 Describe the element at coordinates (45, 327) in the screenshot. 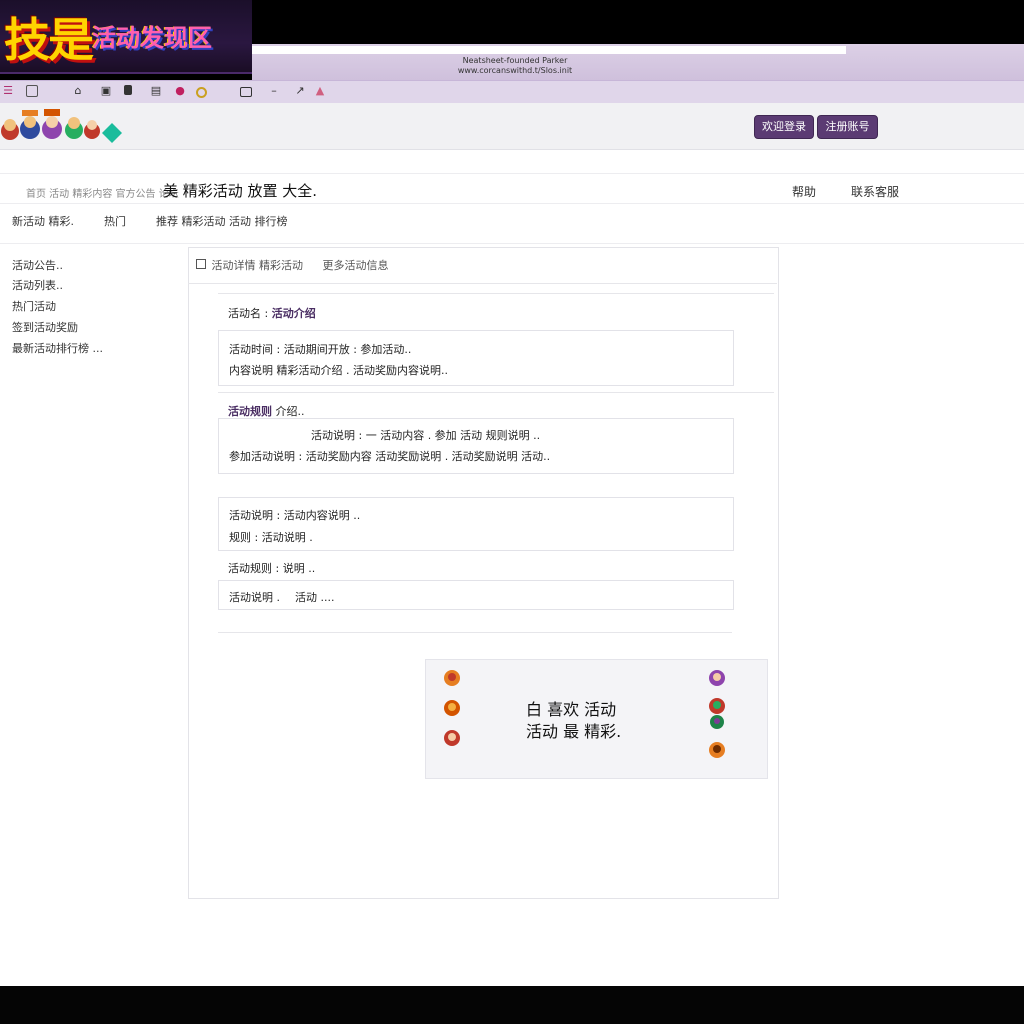

I see `sidebar-item-checkin: 签到活动奖励` at that location.